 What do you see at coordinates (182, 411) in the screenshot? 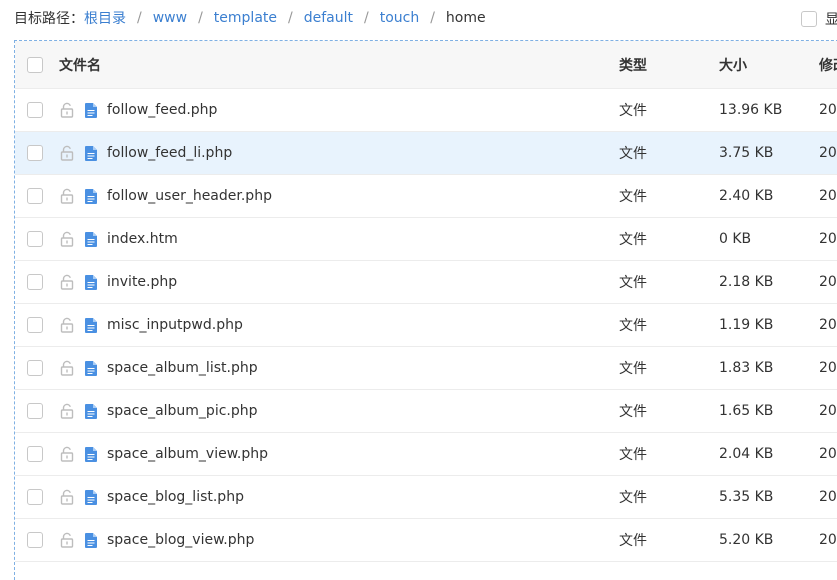
I see `file-name: space_album_pic.php` at bounding box center [182, 411].